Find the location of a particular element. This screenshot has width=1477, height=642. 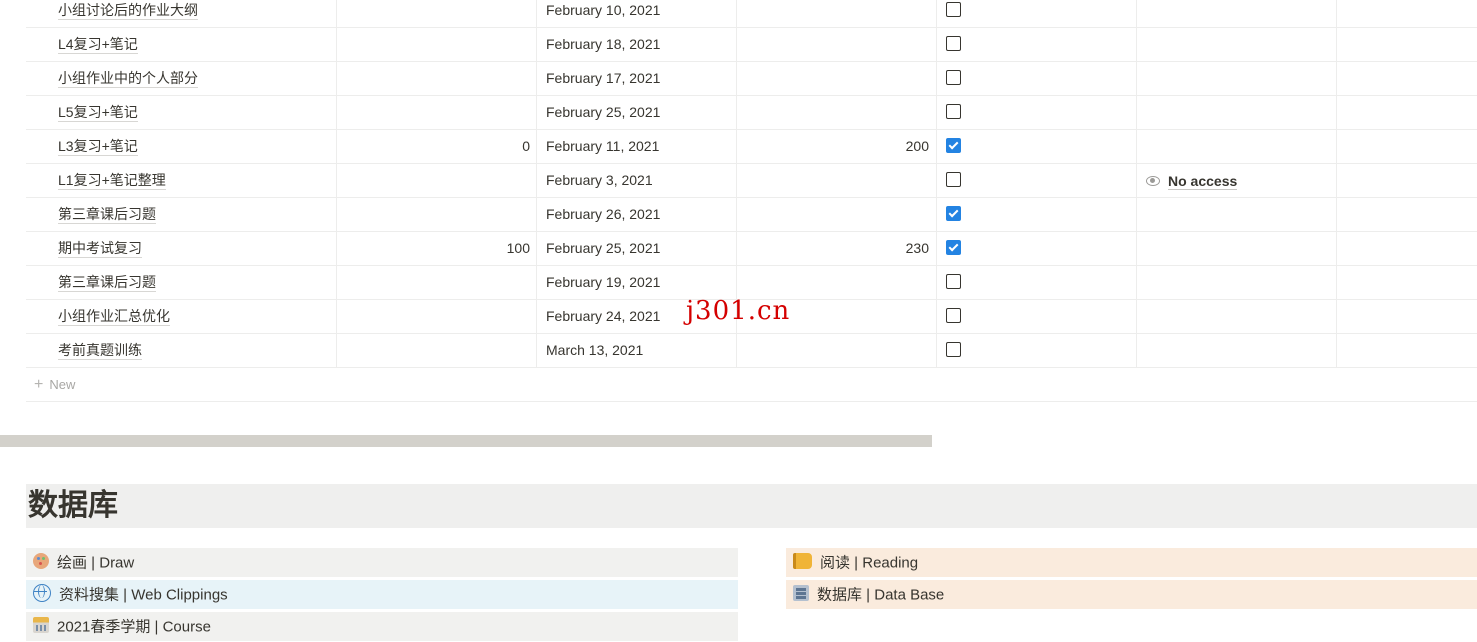

row-date: February 17, 2021 is located at coordinates (641, 78).